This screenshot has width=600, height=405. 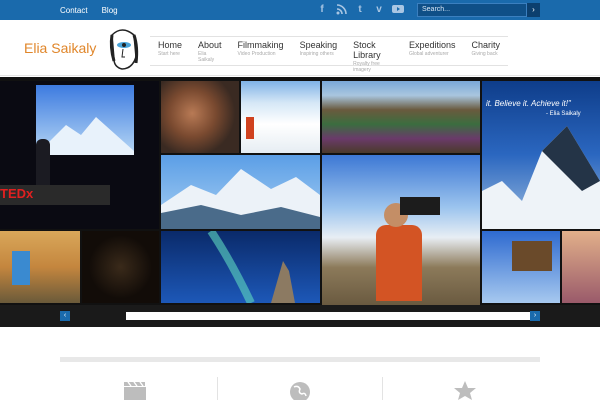 I want to click on gallery-photo-aurora, so click(x=240, y=267).